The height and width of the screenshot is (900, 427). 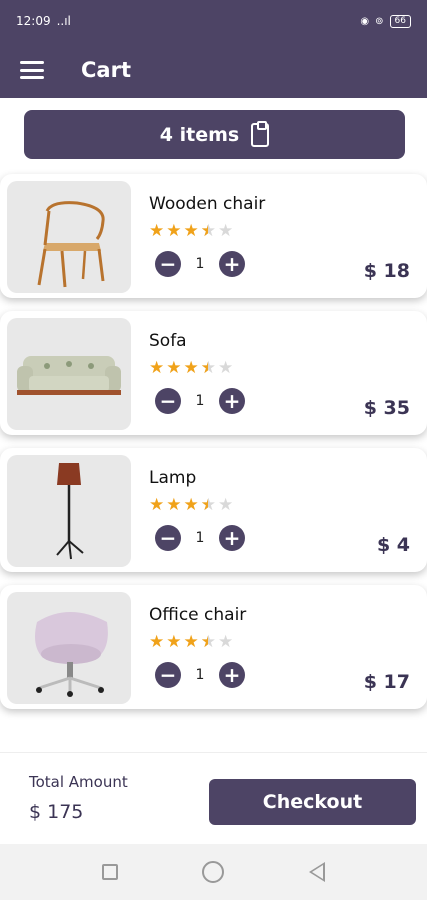 What do you see at coordinates (78, 782) in the screenshot?
I see `total-amount-label: Total Amount` at bounding box center [78, 782].